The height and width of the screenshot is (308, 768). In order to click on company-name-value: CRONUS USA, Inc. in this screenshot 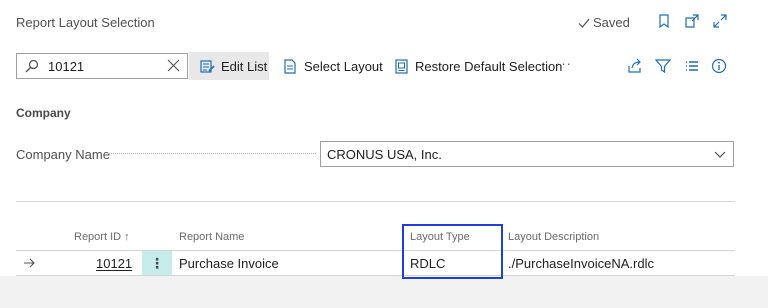, I will do `click(384, 154)`.